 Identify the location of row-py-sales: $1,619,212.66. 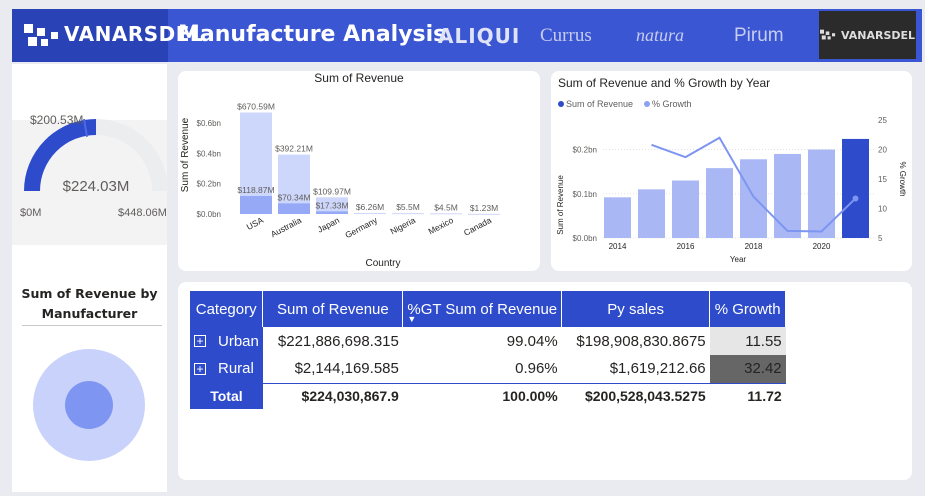
(657, 369).